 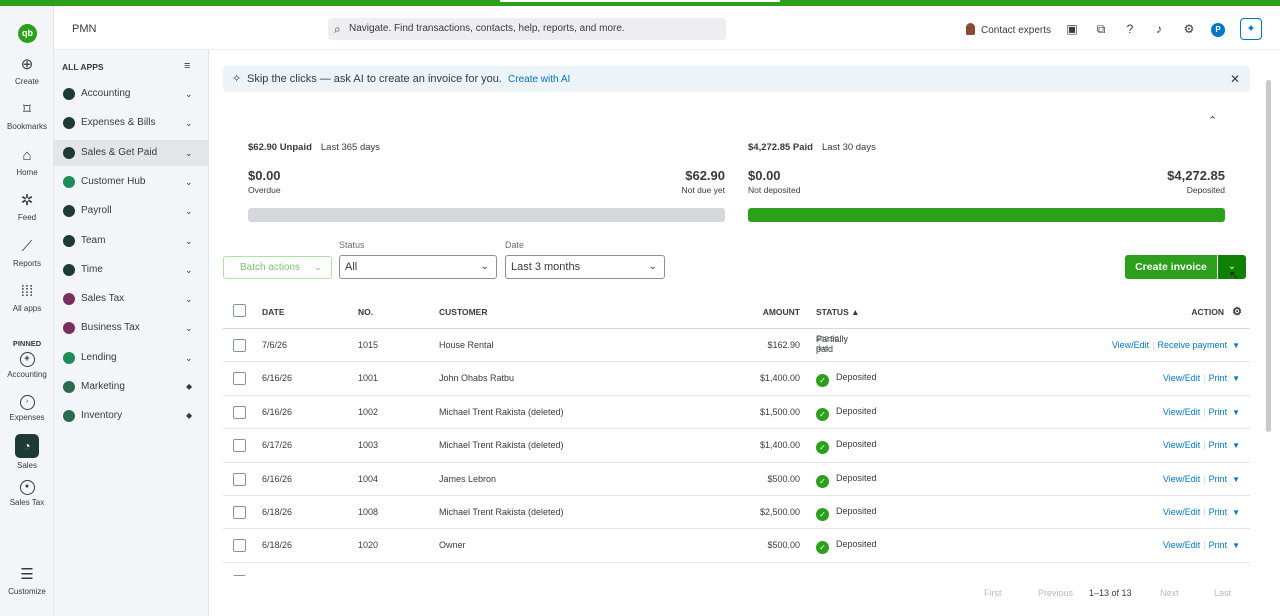 I want to click on sidebar-item-expenses-bills: Expenses & Bills ⌄, so click(x=131, y=123).